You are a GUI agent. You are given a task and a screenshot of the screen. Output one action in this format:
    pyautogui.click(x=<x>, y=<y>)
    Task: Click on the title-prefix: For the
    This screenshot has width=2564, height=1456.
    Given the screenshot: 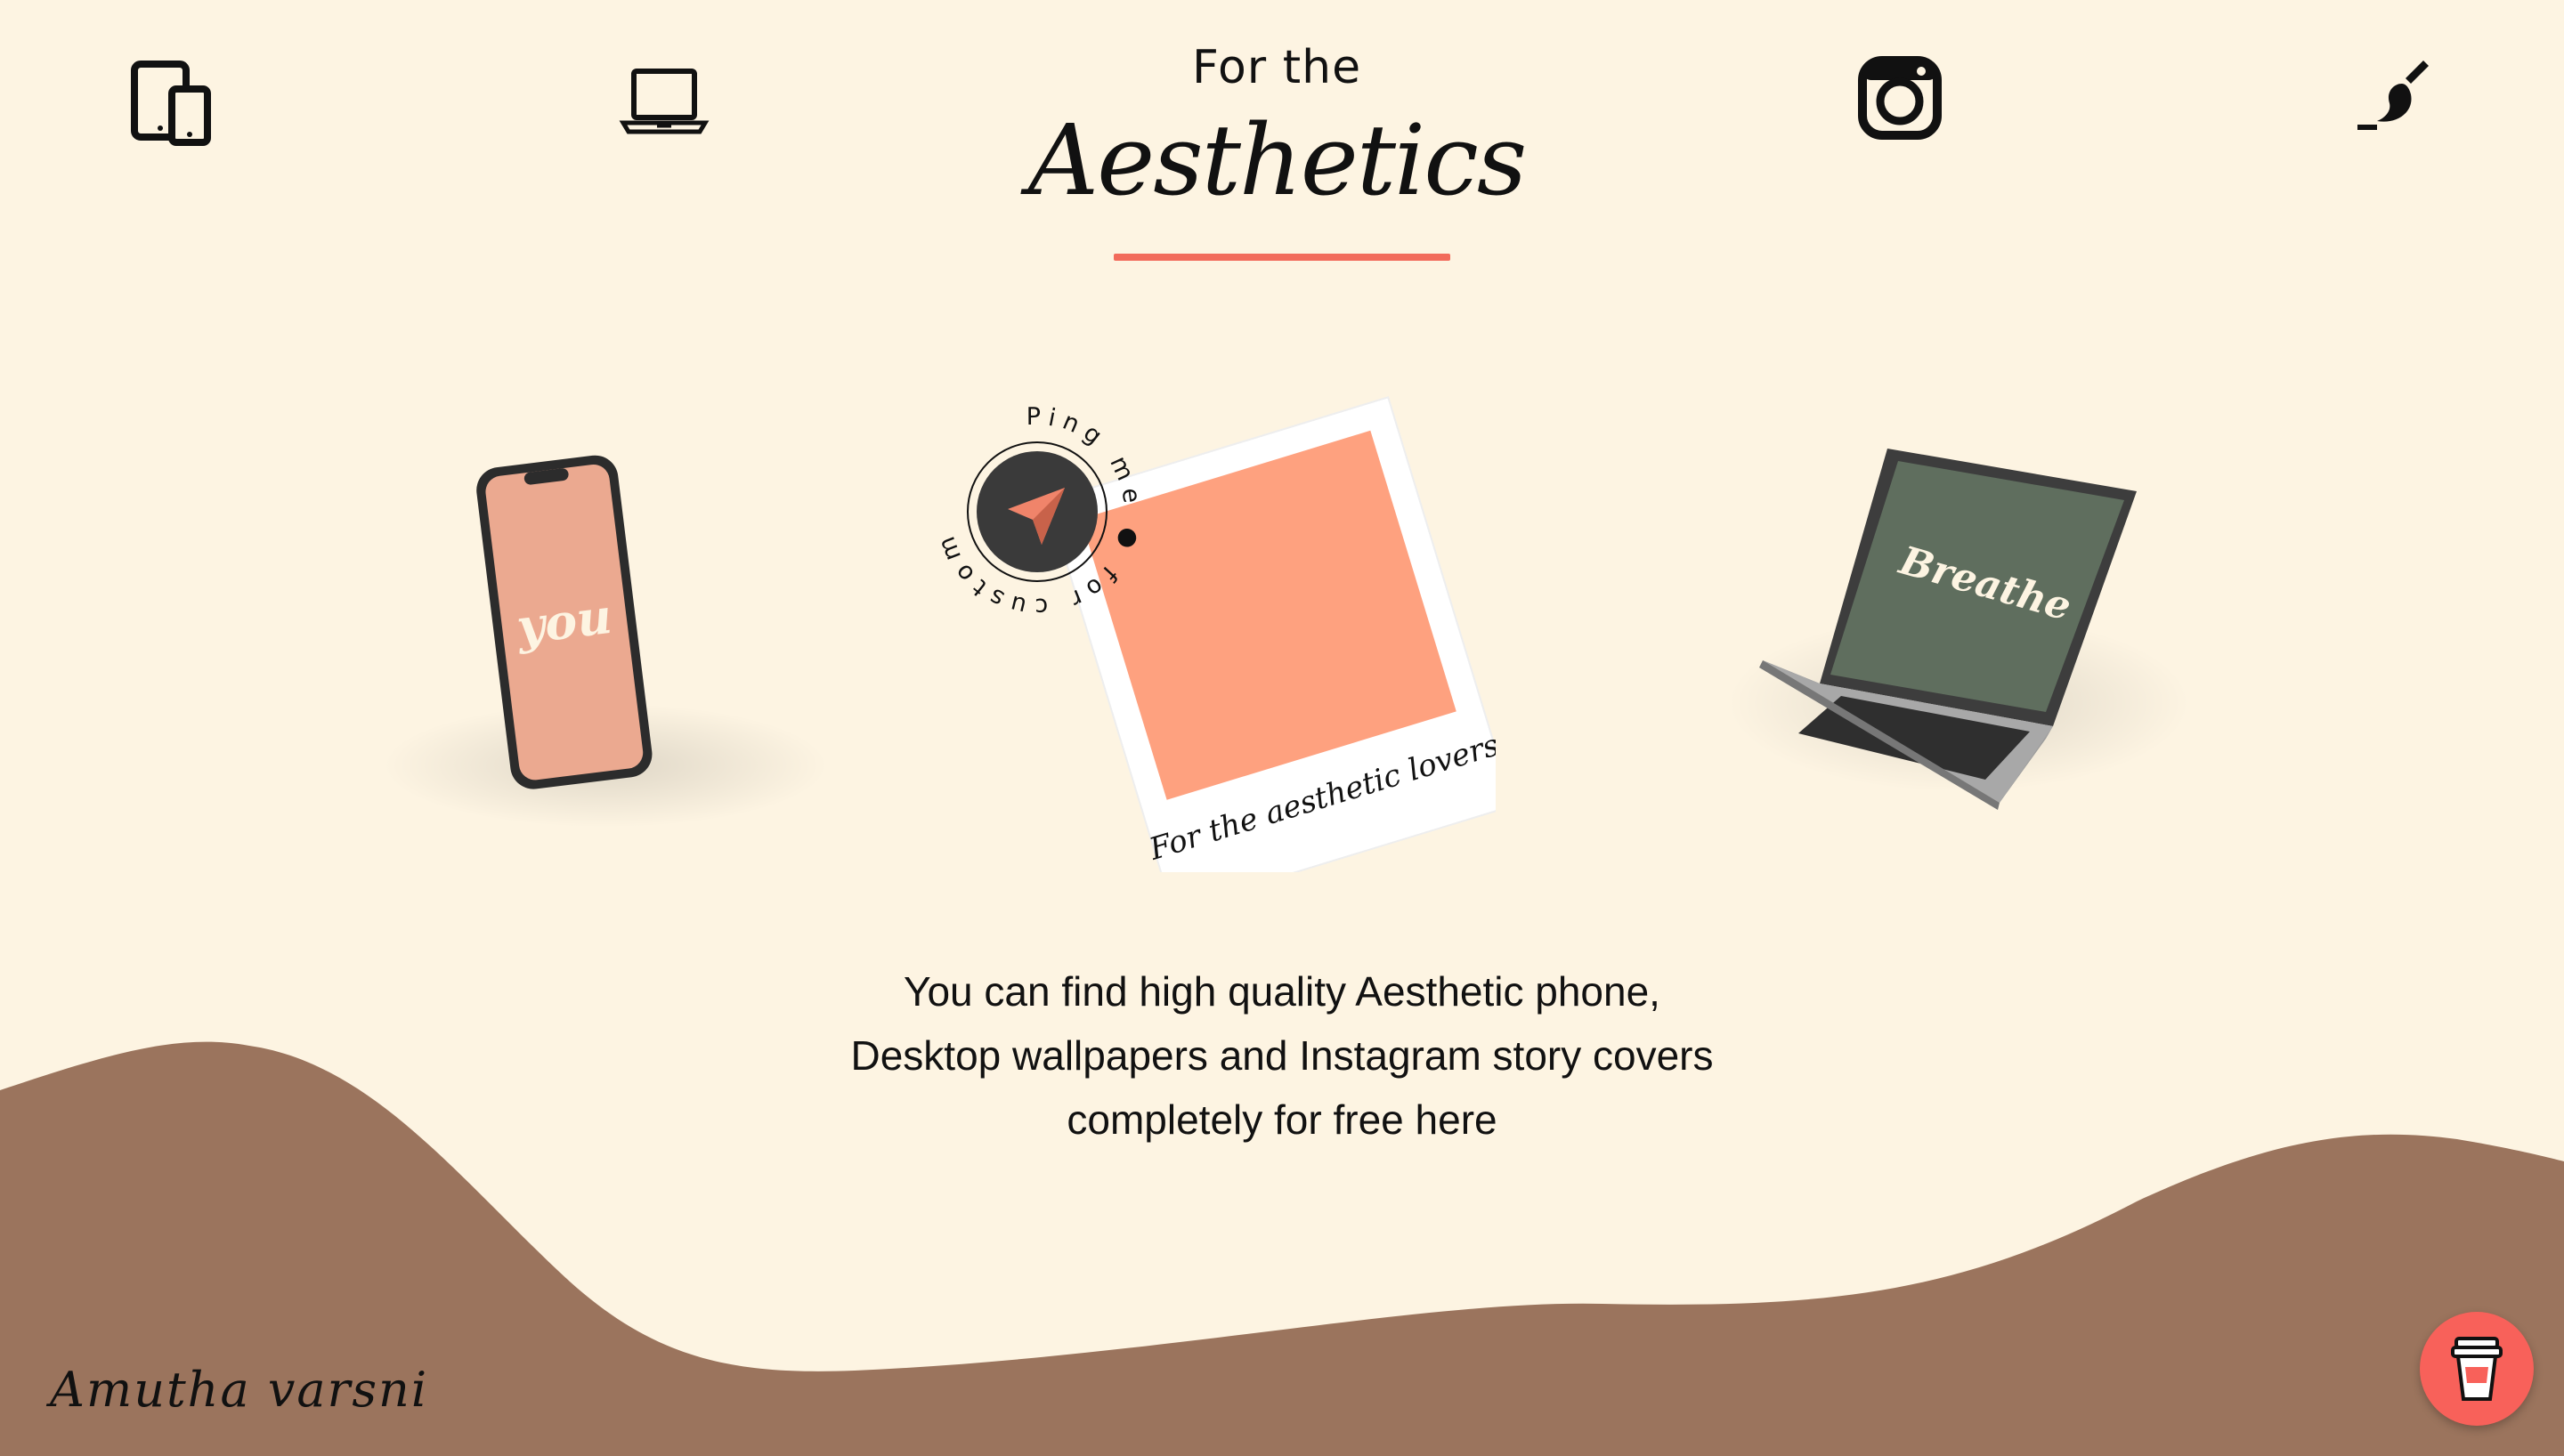 What is the action you would take?
    pyautogui.click(x=1276, y=67)
    